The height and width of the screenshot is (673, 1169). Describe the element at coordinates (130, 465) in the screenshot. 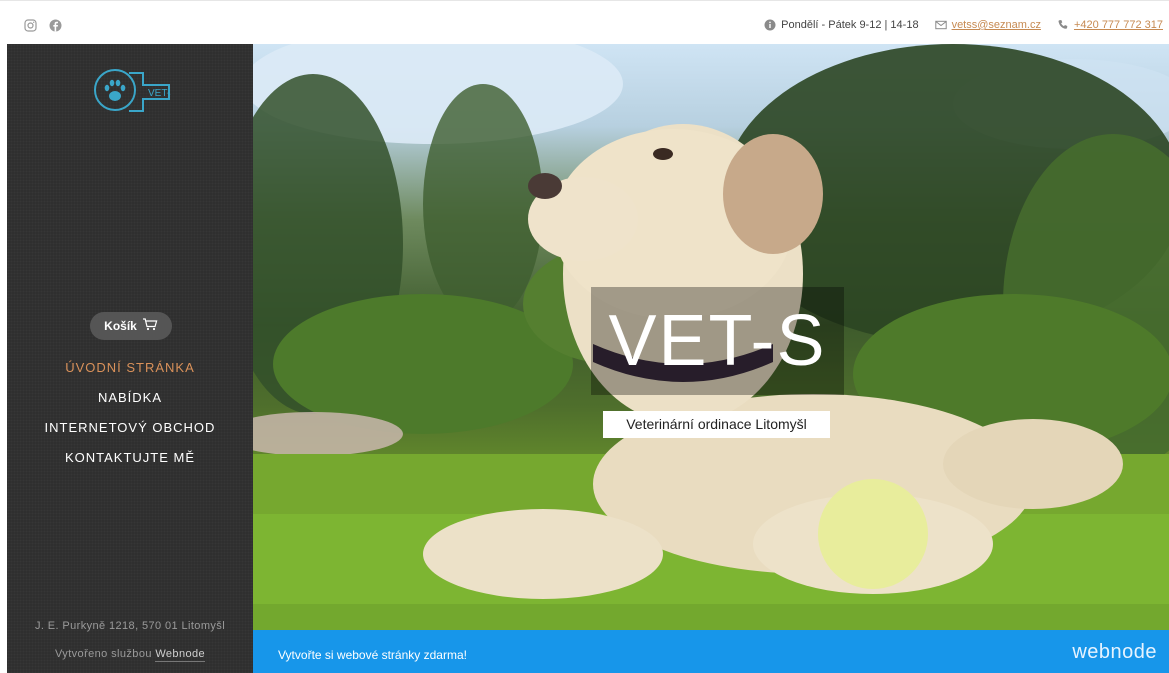

I see `nav-item-contact: KONTAKTUJTE MĚ` at that location.